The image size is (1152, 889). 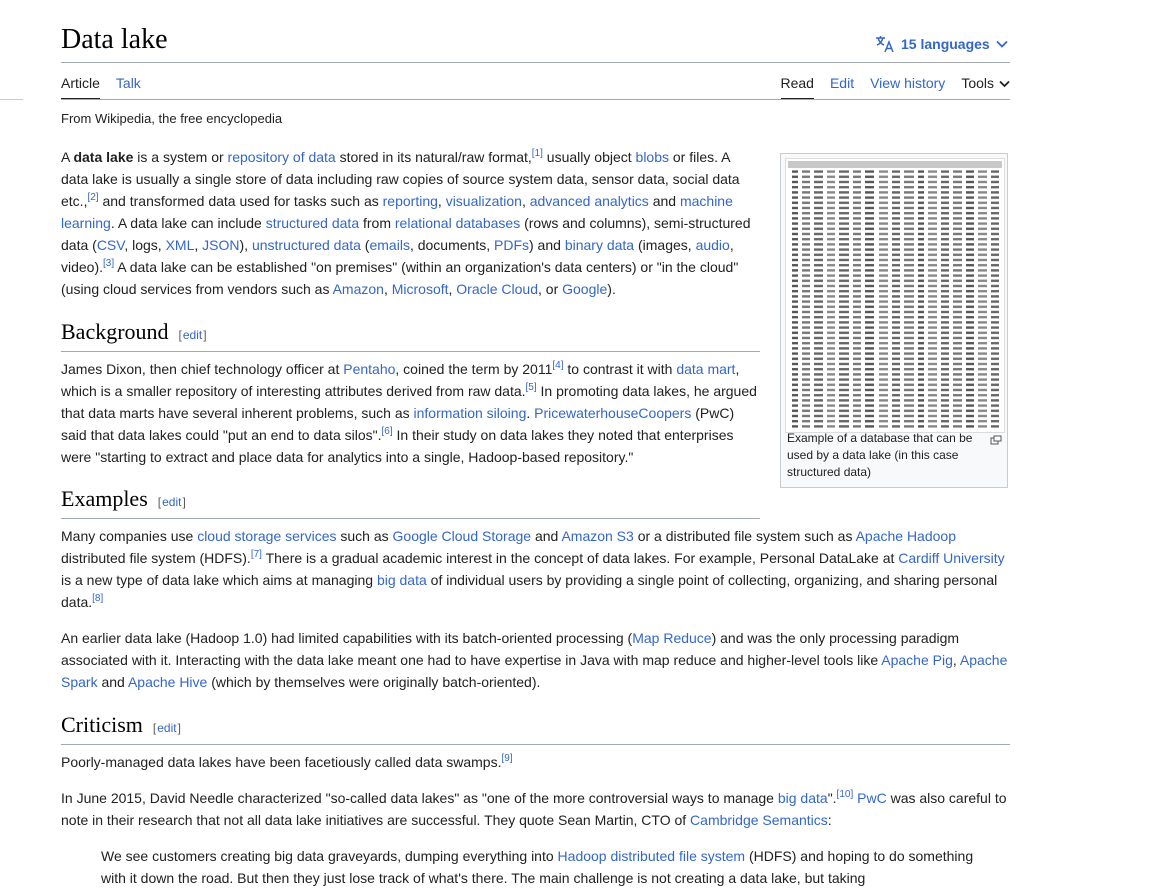 What do you see at coordinates (103, 157) in the screenshot?
I see `term-data-lake: data lake` at bounding box center [103, 157].